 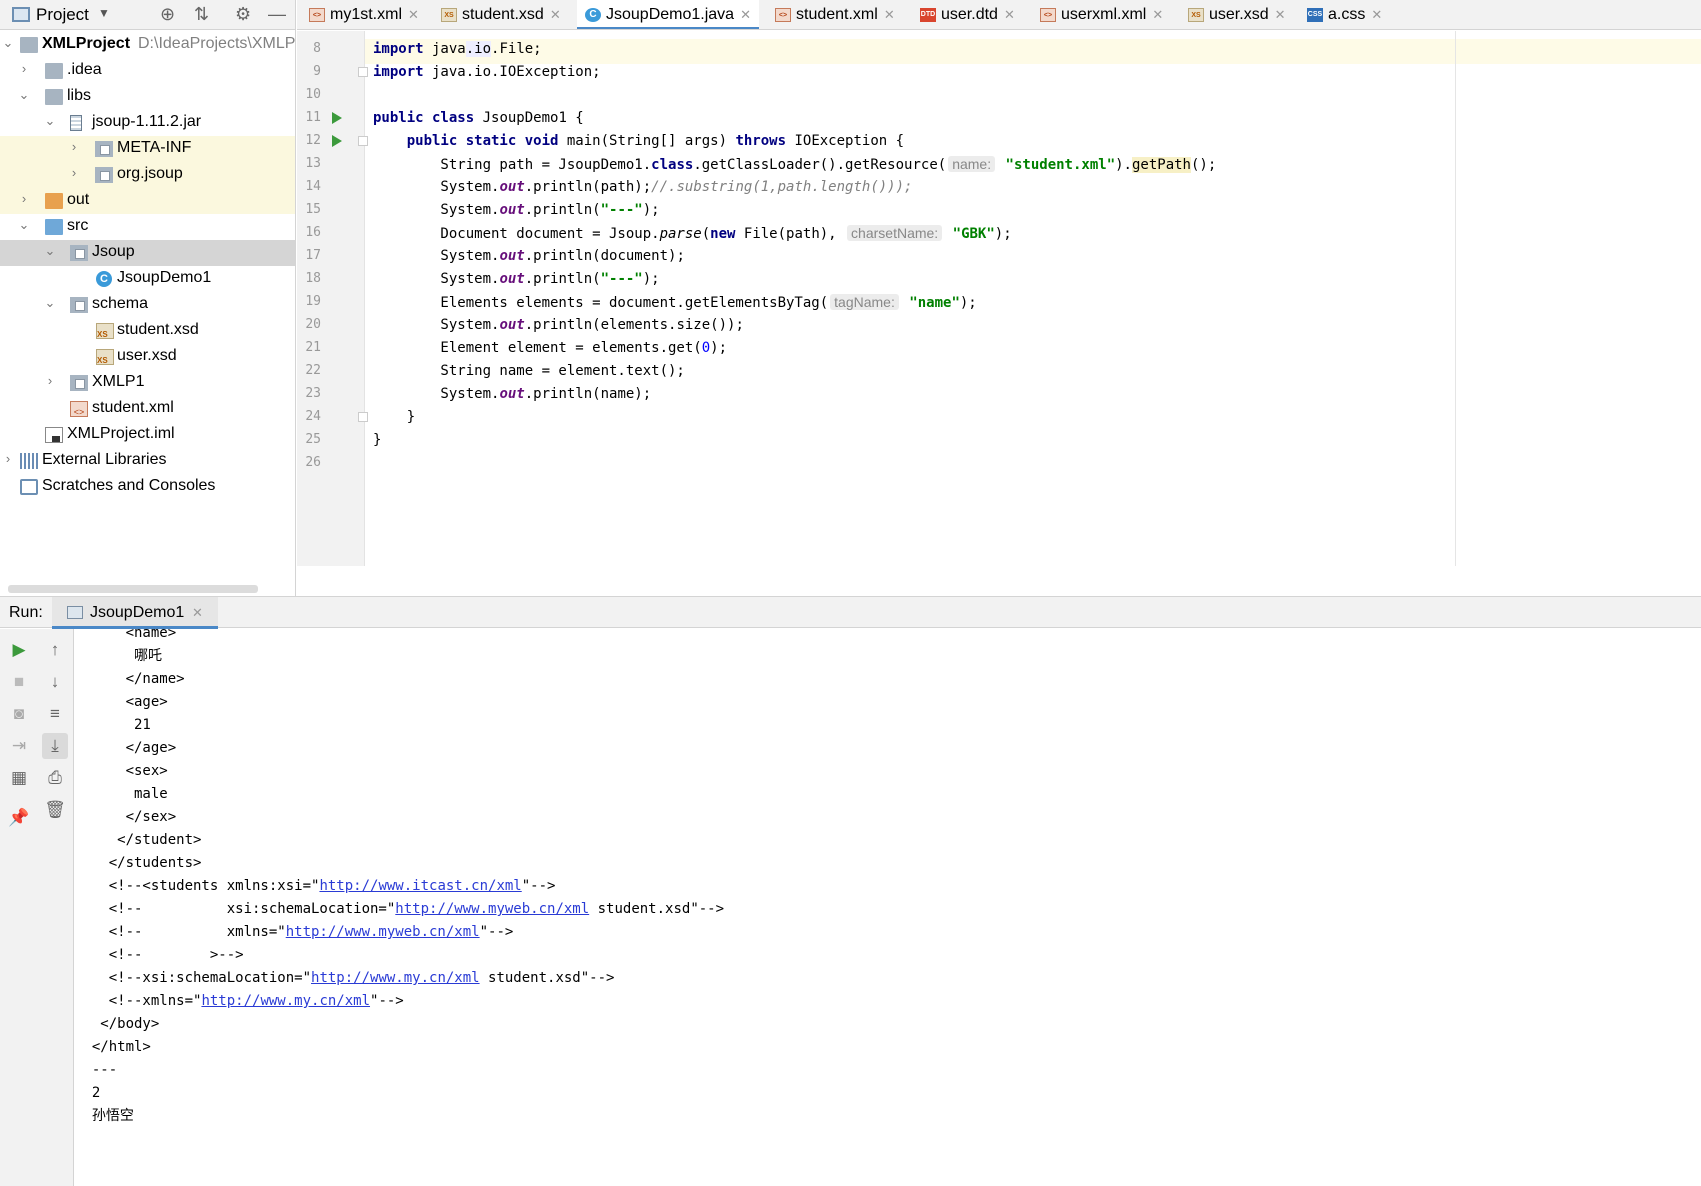 I want to click on run-tab-jsoupdemo1: JsoupDemo1 ✕, so click(x=135, y=613).